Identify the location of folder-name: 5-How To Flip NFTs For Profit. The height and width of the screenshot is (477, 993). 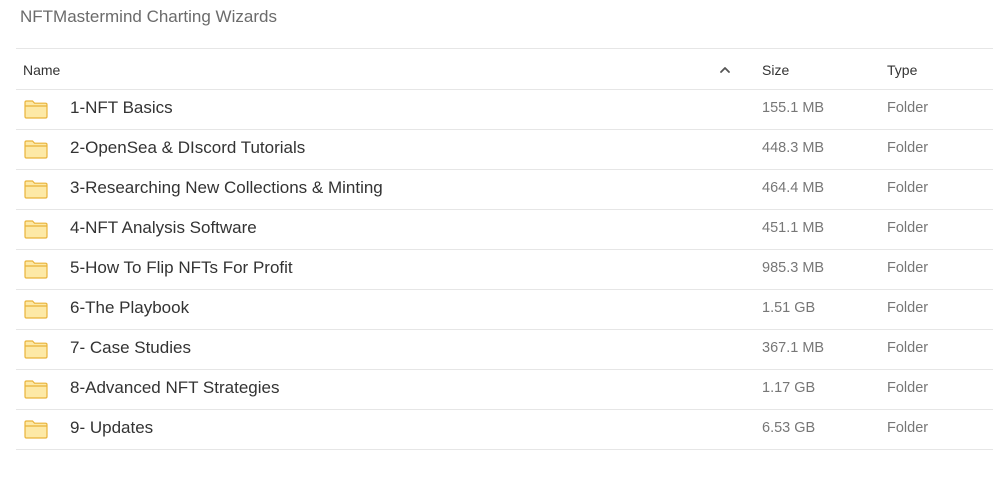
(181, 268).